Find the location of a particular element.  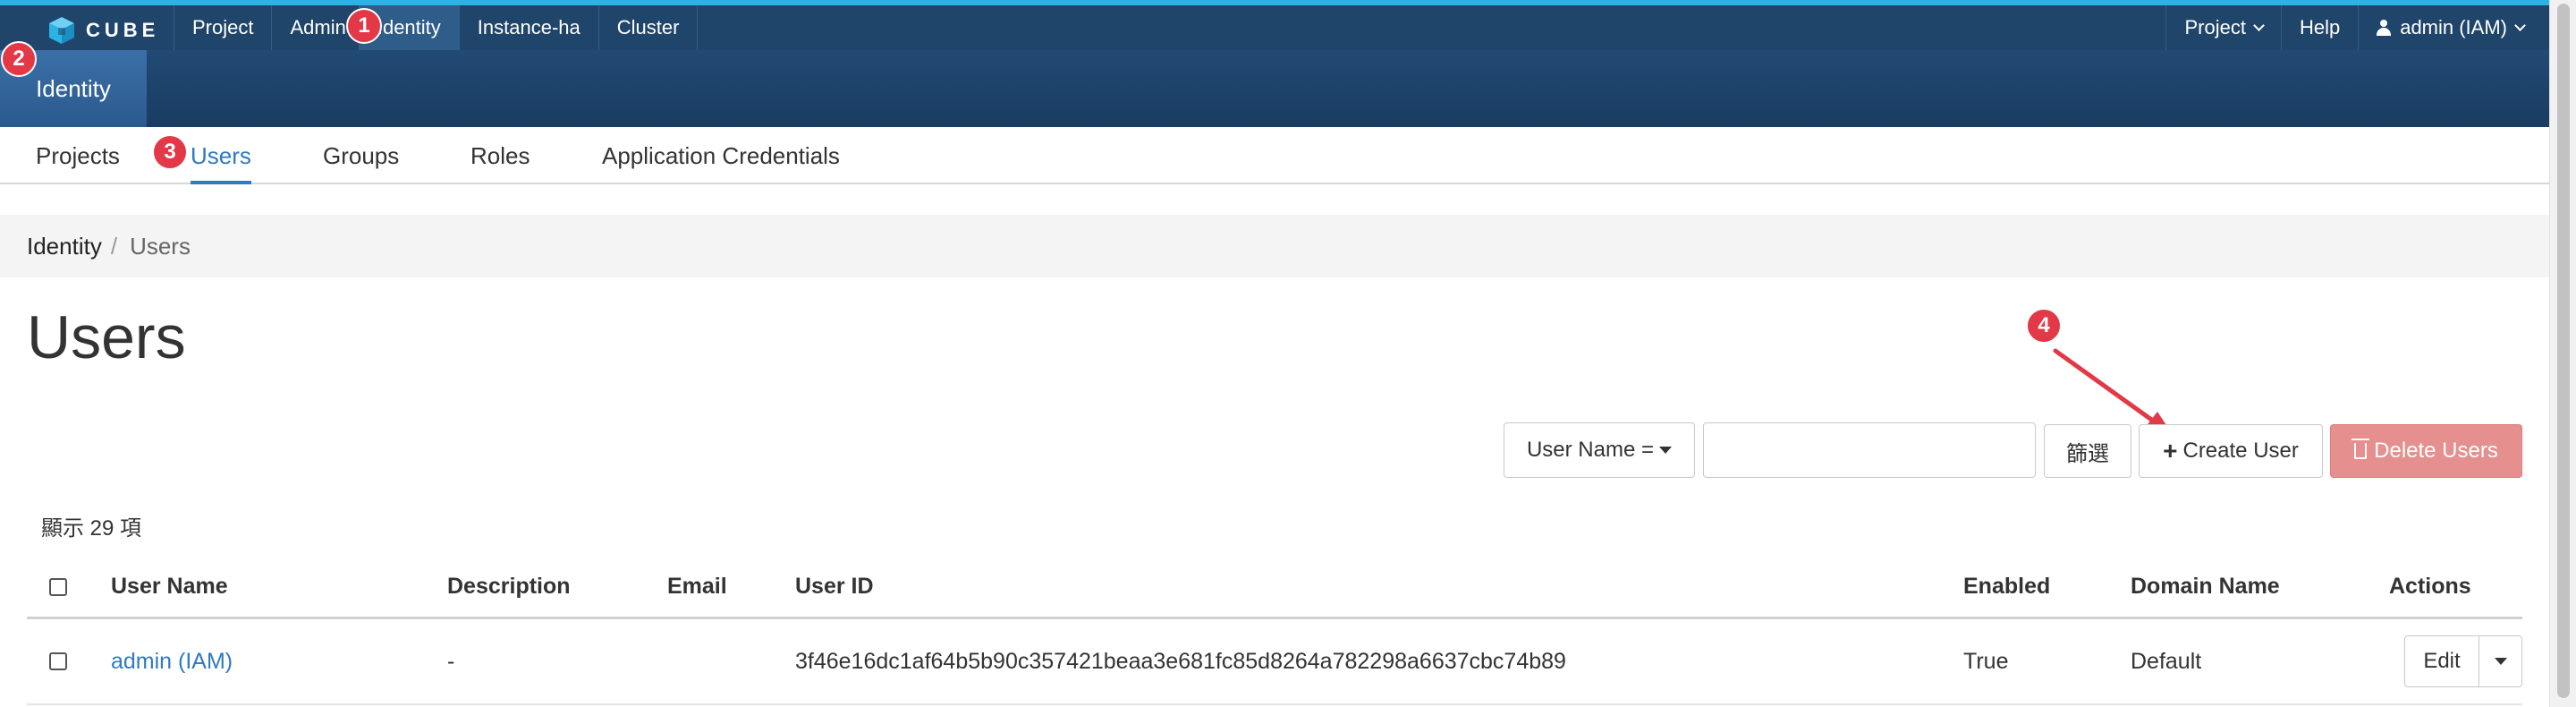

annotation-marker-4: 4 is located at coordinates (2044, 326).